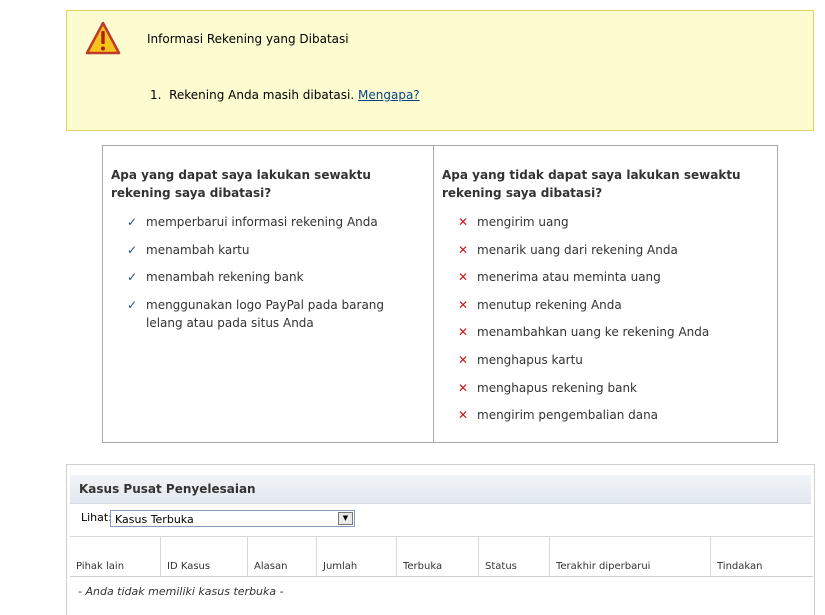  I want to click on cases-header: Kasus Pusat Penyelesaian, so click(440, 489).